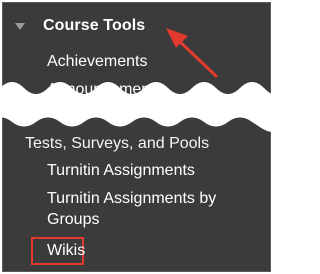  What do you see at coordinates (131, 199) in the screenshot?
I see `menu-item-turnitin-assignments-by-groups: Turnitin Assignments by` at bounding box center [131, 199].